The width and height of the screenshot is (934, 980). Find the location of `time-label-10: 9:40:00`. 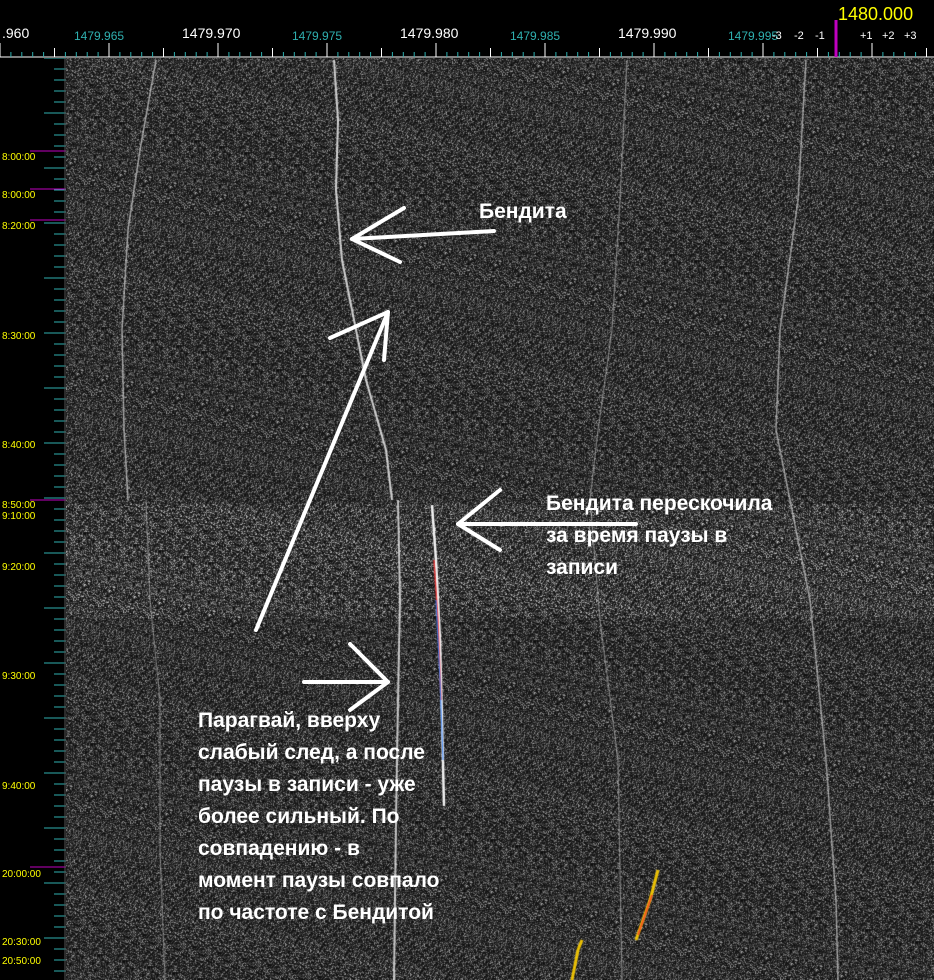

time-label-10: 9:40:00 is located at coordinates (19, 786).